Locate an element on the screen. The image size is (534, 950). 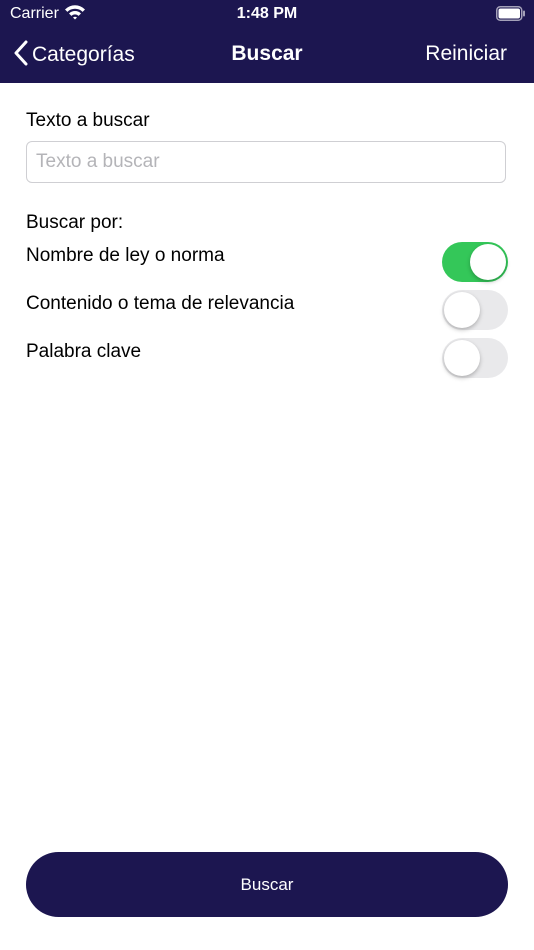
search-button: Buscar is located at coordinates (267, 884).